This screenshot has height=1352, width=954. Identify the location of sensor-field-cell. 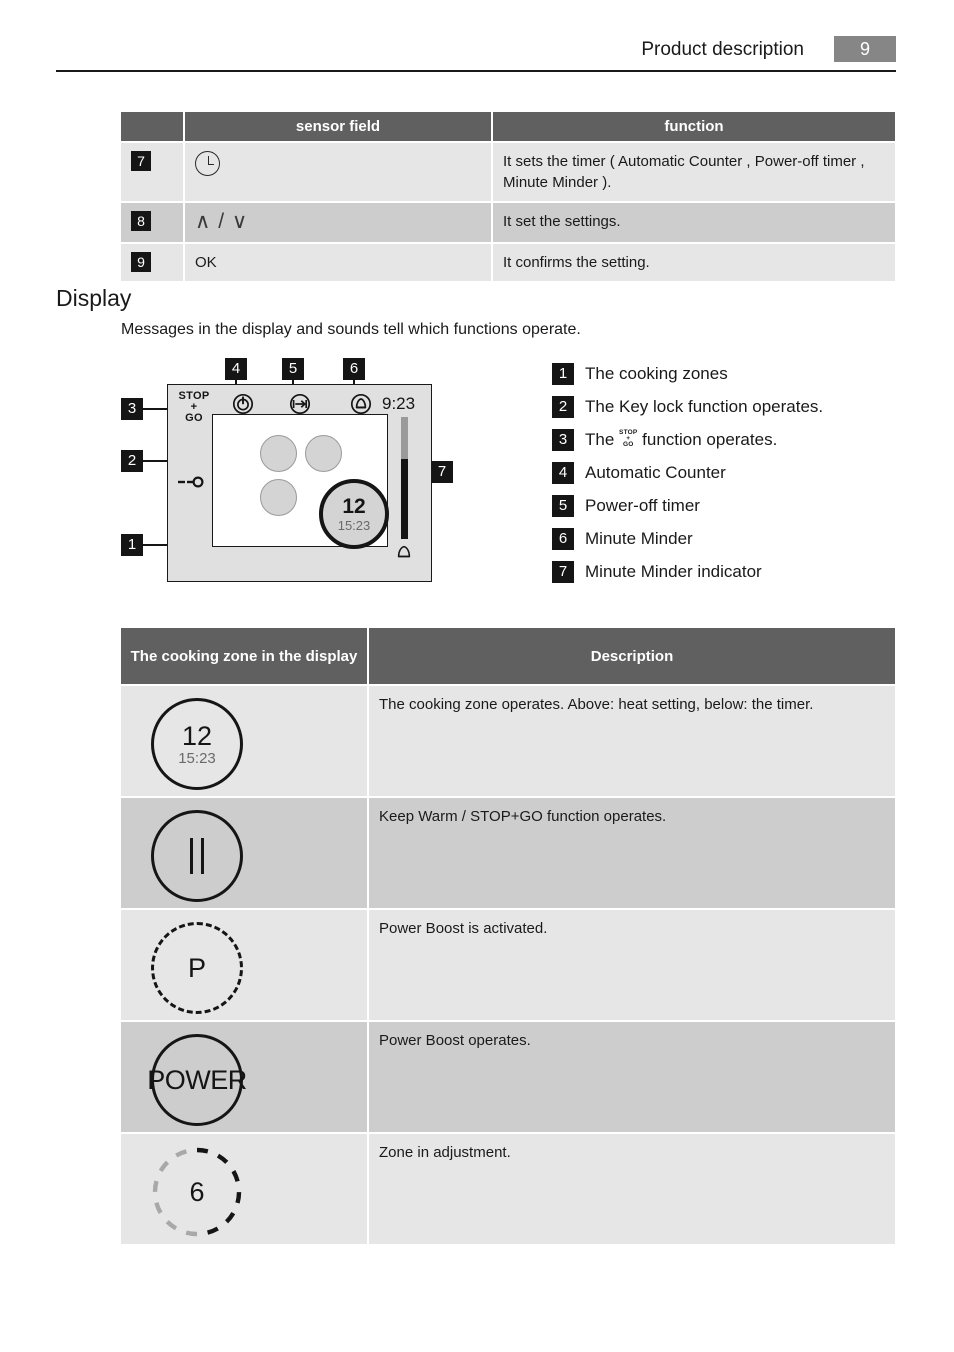
(339, 171).